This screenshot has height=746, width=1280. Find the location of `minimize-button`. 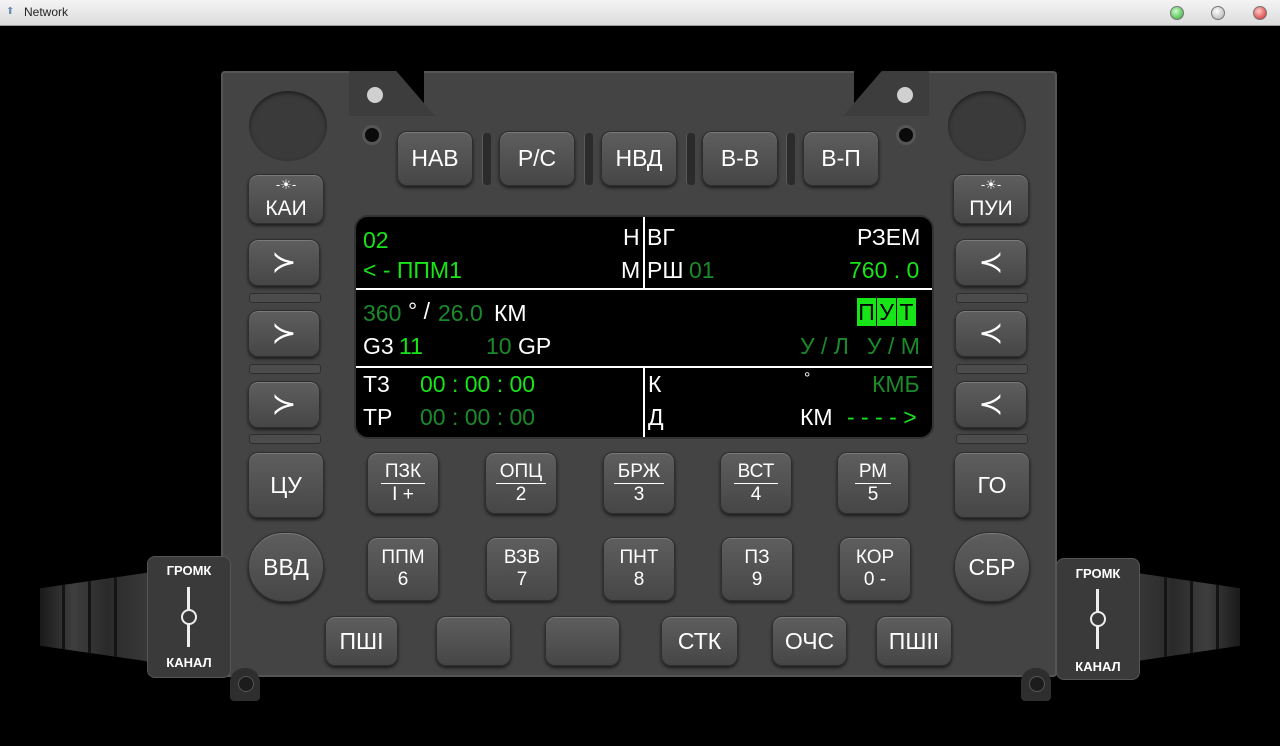

minimize-button is located at coordinates (1218, 13).